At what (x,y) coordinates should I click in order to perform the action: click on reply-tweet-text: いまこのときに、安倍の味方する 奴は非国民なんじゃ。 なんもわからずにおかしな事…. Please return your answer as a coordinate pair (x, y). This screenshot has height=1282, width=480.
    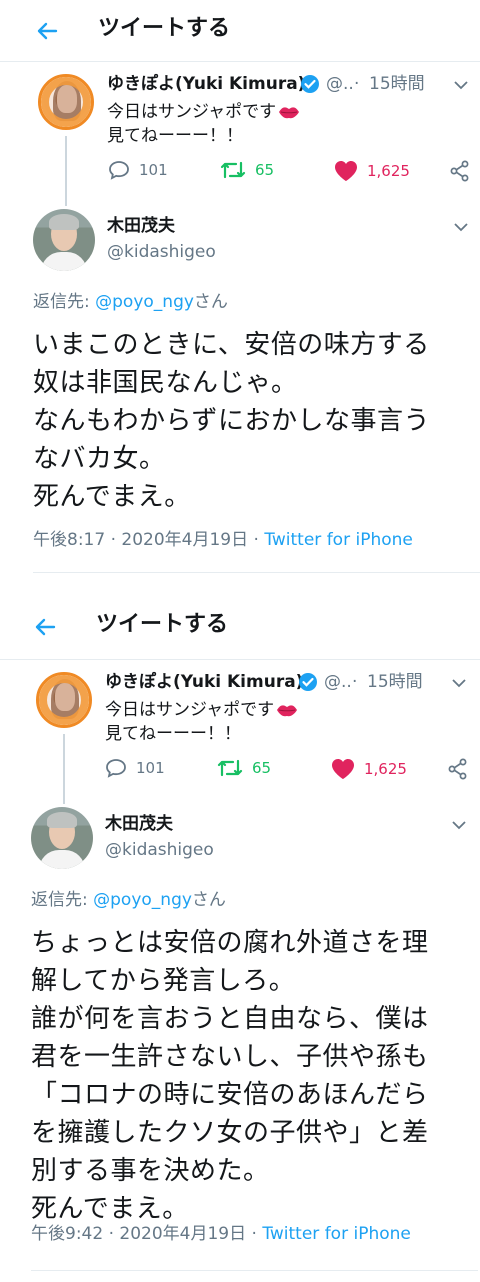
    Looking at the image, I should click on (231, 421).